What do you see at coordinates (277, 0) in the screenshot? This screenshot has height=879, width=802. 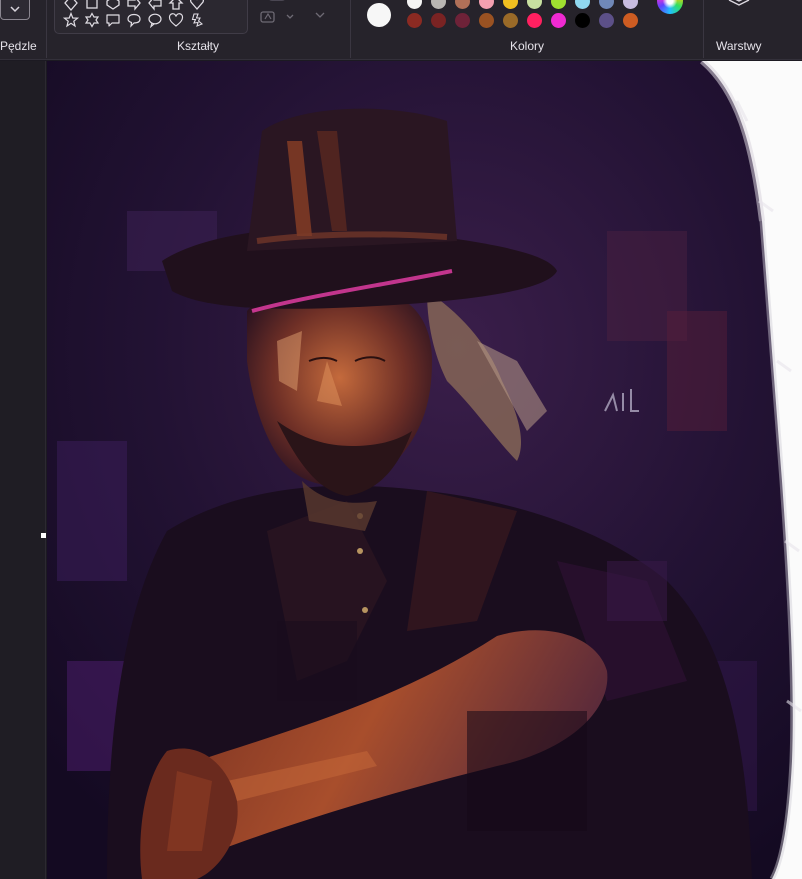 I see `shapes-gallery-expand-button` at bounding box center [277, 0].